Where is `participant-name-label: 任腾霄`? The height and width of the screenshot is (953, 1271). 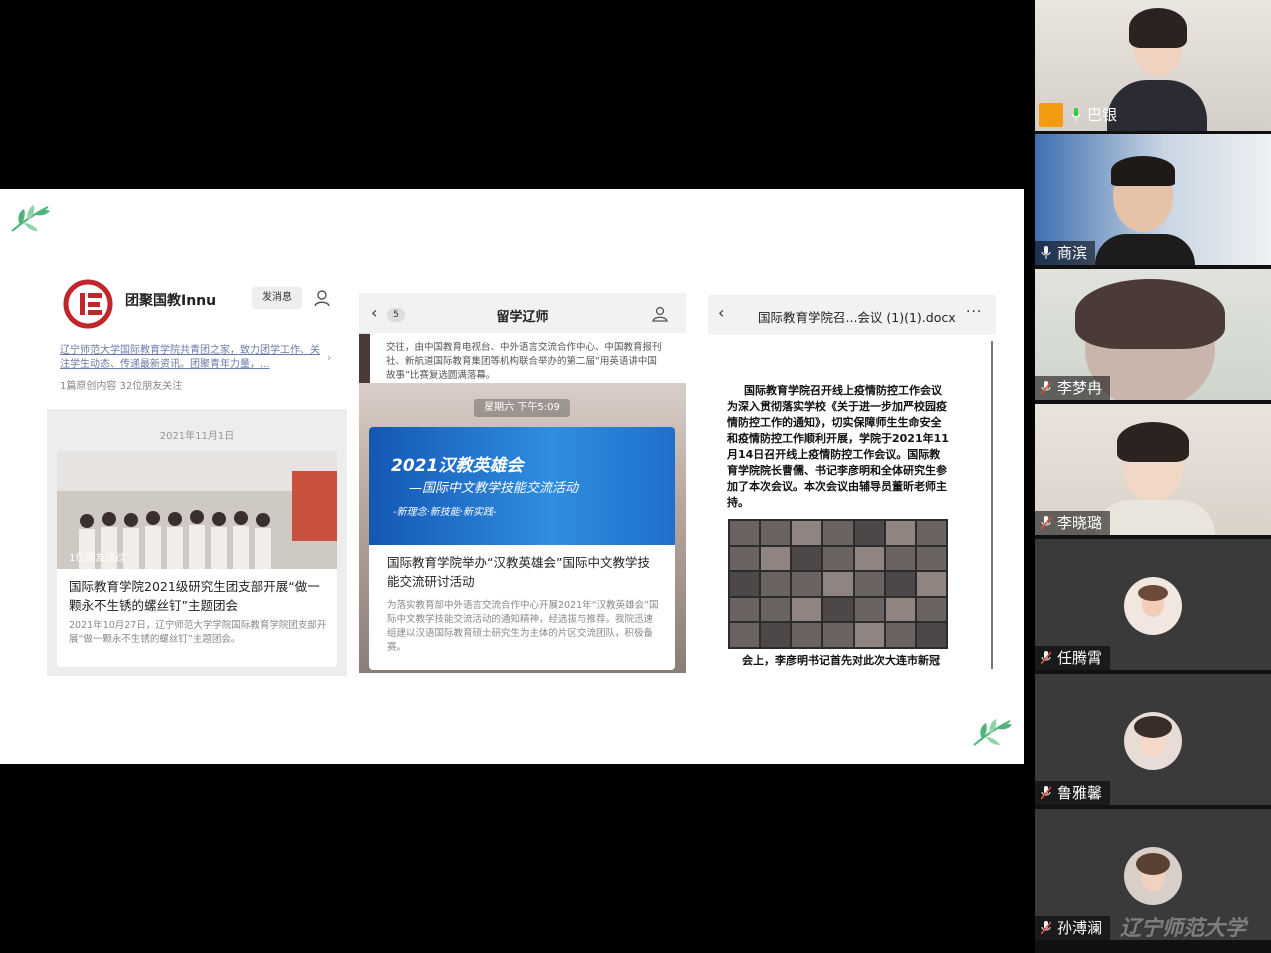 participant-name-label: 任腾霄 is located at coordinates (1073, 658).